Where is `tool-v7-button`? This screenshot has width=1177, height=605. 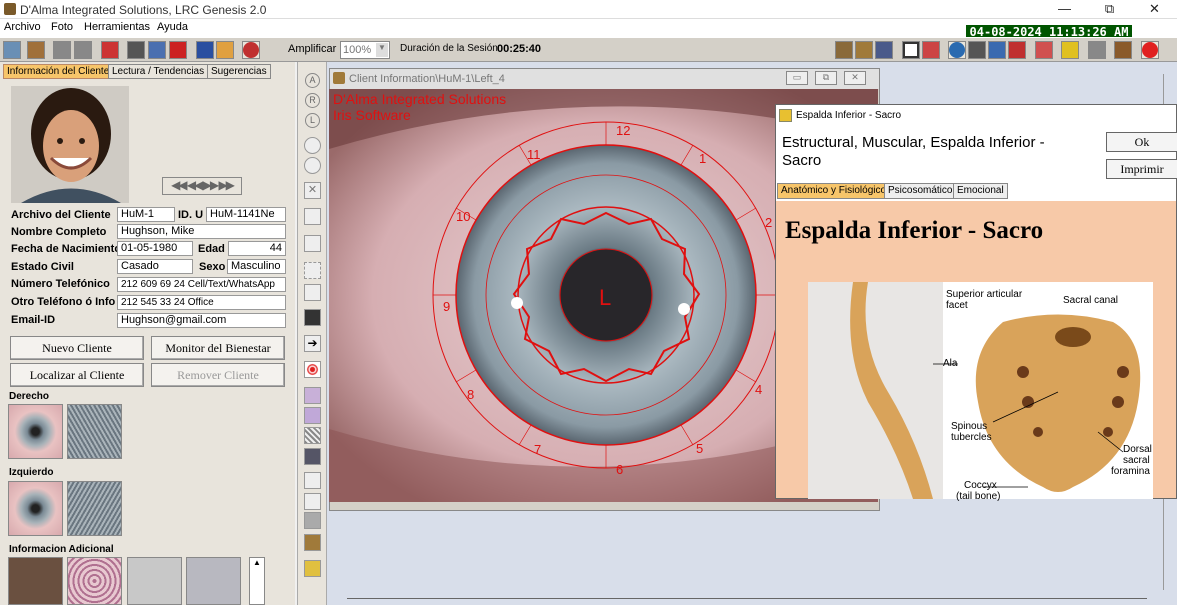
tool-v7-button is located at coordinates (312, 243).